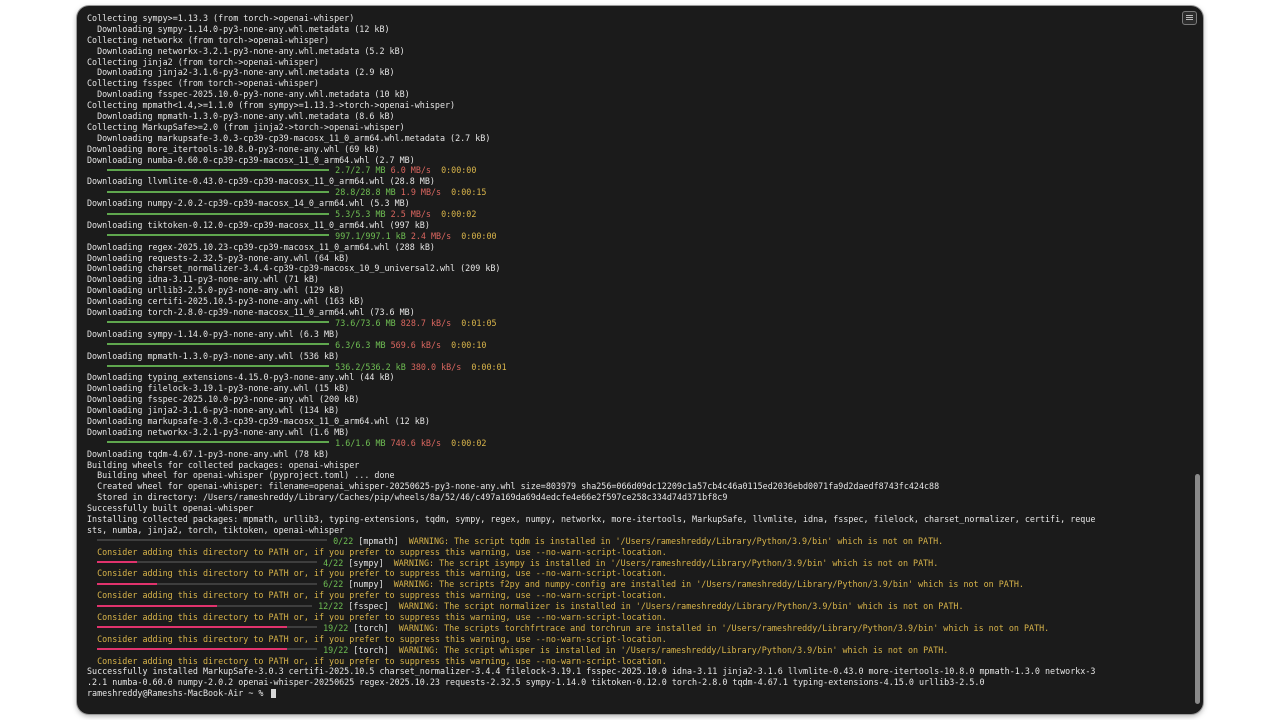 The height and width of the screenshot is (720, 1280). Describe the element at coordinates (436, 366) in the screenshot. I see `download-speed: 380.0 kB/s` at that location.